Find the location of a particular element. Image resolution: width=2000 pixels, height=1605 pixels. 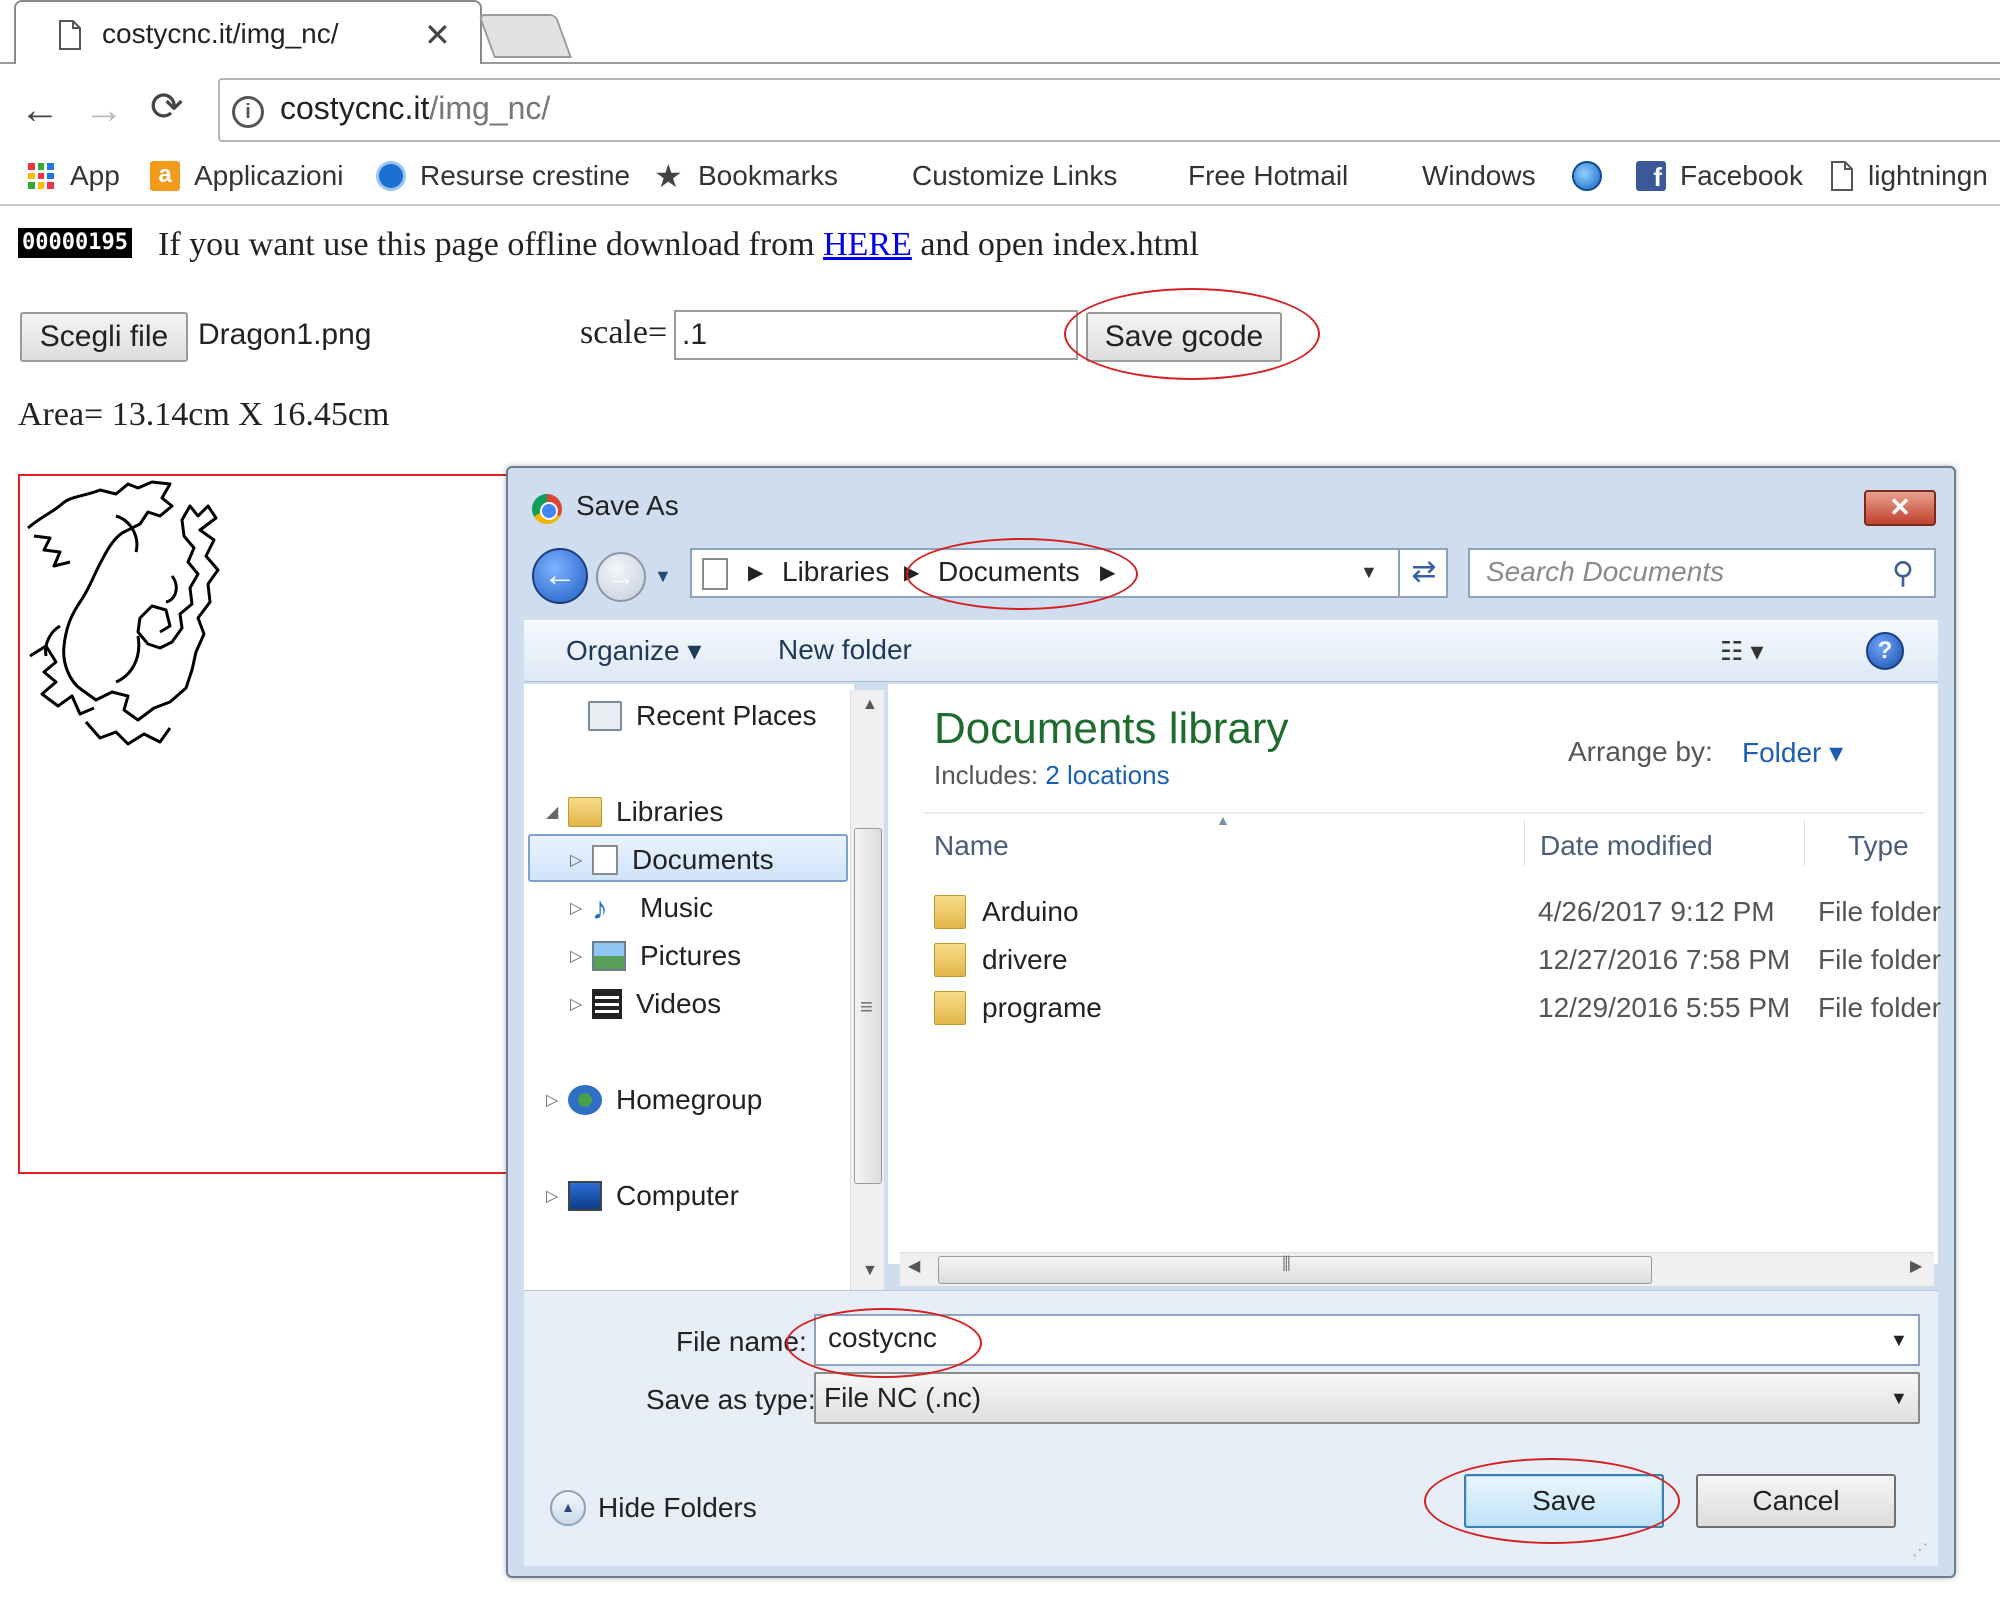

address-dropdown-icon: ▼ is located at coordinates (1369, 572).